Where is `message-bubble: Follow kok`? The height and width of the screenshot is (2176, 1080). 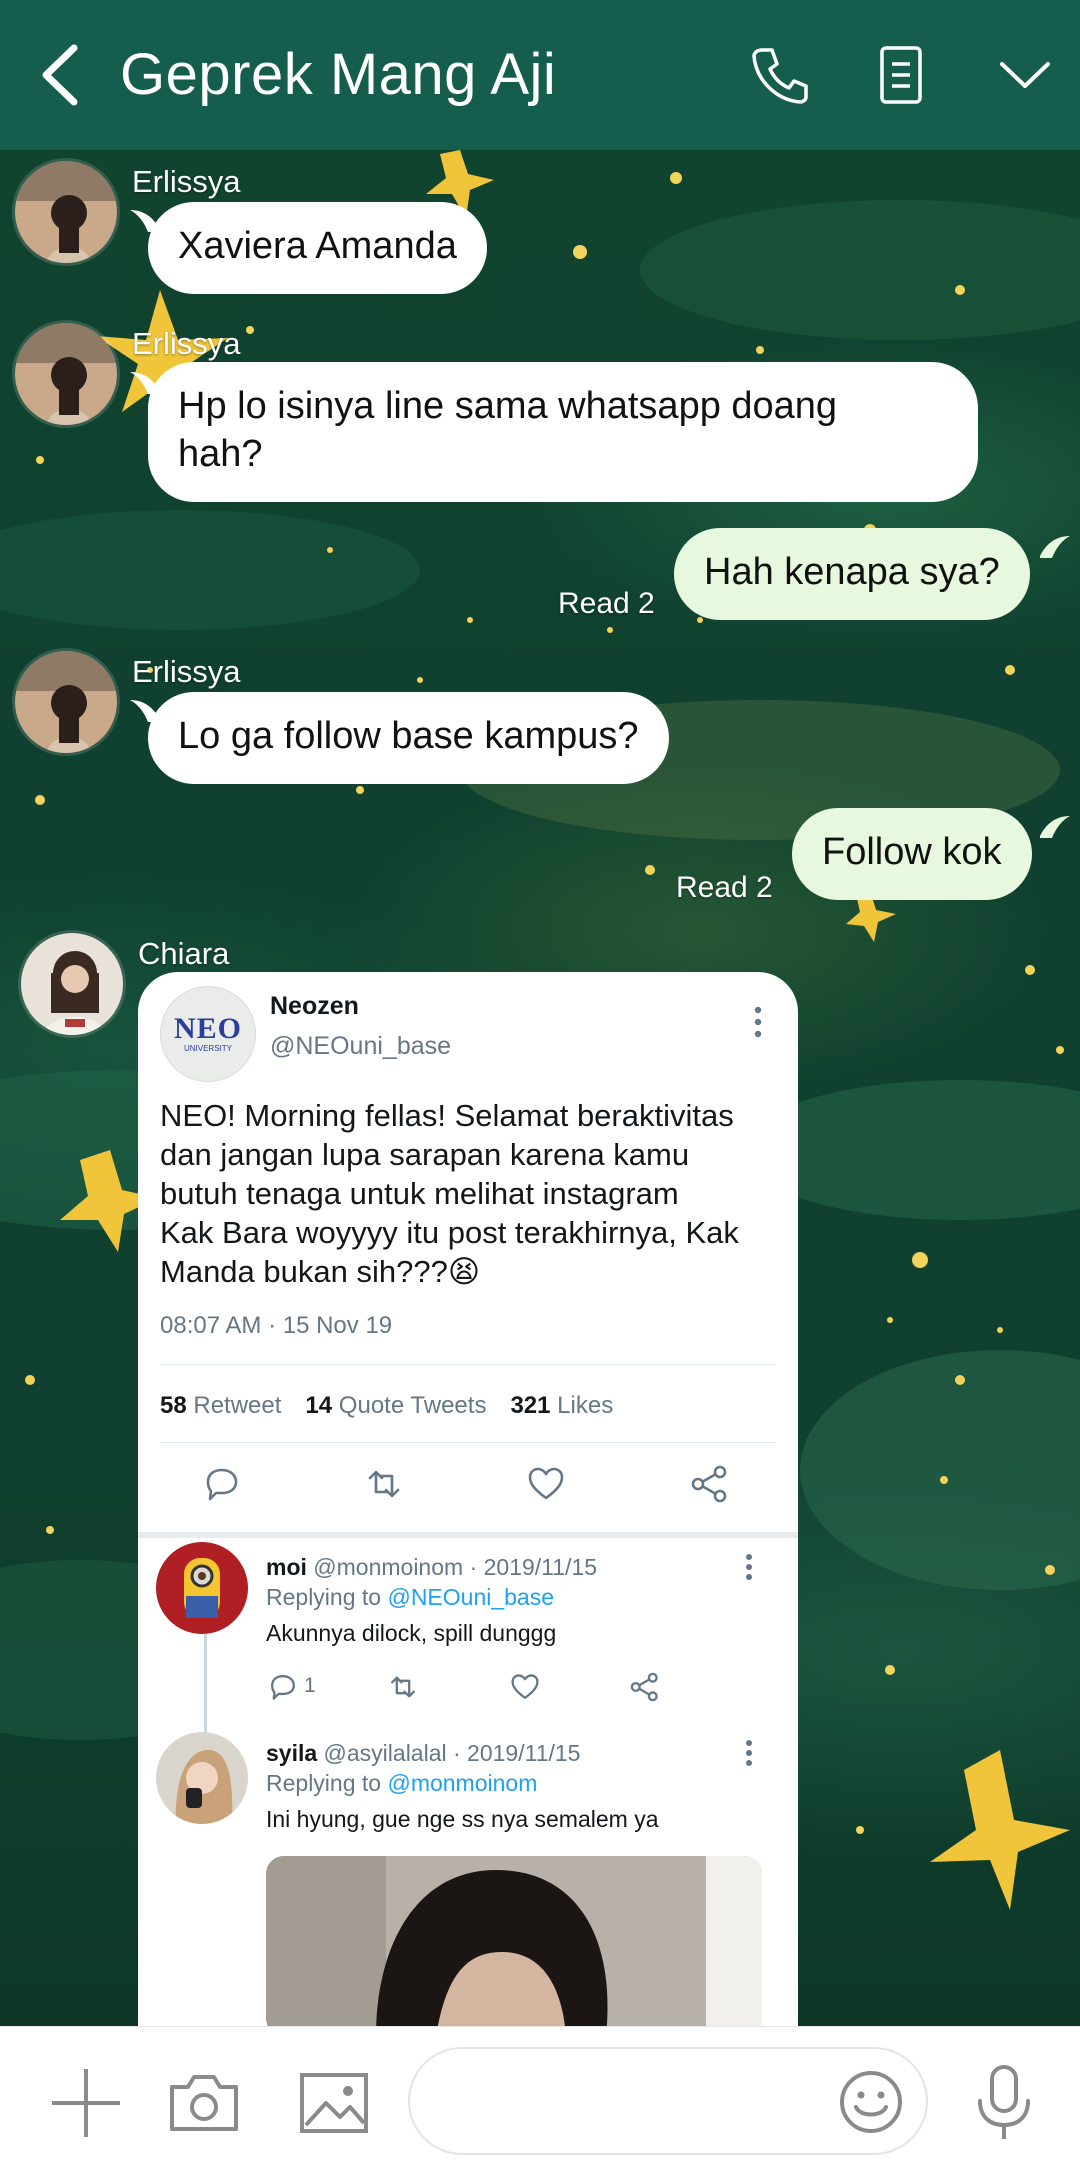
message-bubble: Follow kok is located at coordinates (912, 854).